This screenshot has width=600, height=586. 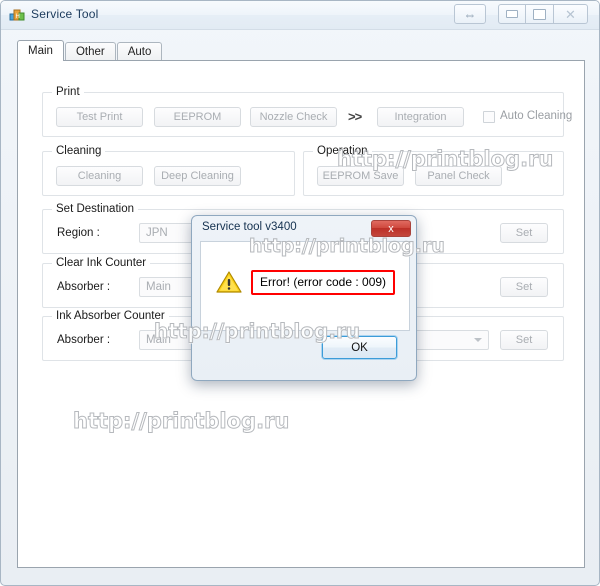 What do you see at coordinates (65, 14) in the screenshot?
I see `window-title: Service Tool` at bounding box center [65, 14].